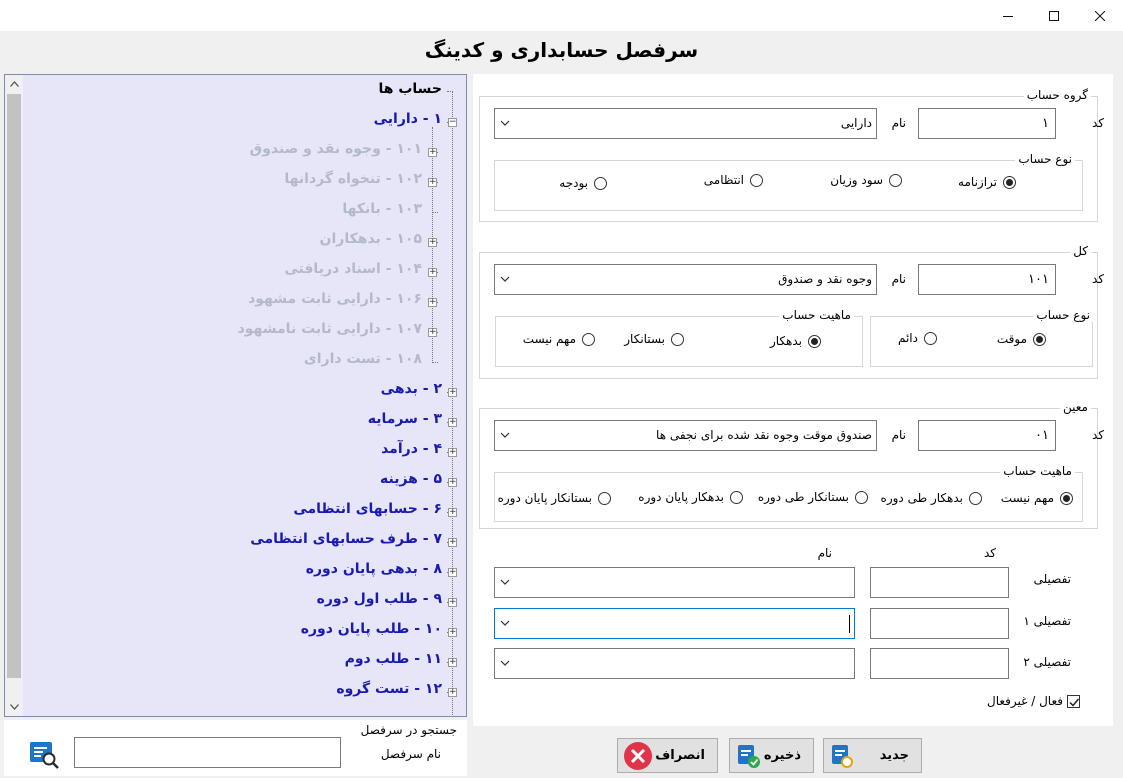 Image resolution: width=1123 pixels, height=778 pixels. Describe the element at coordinates (207, 752) in the screenshot. I see `search-input` at that location.